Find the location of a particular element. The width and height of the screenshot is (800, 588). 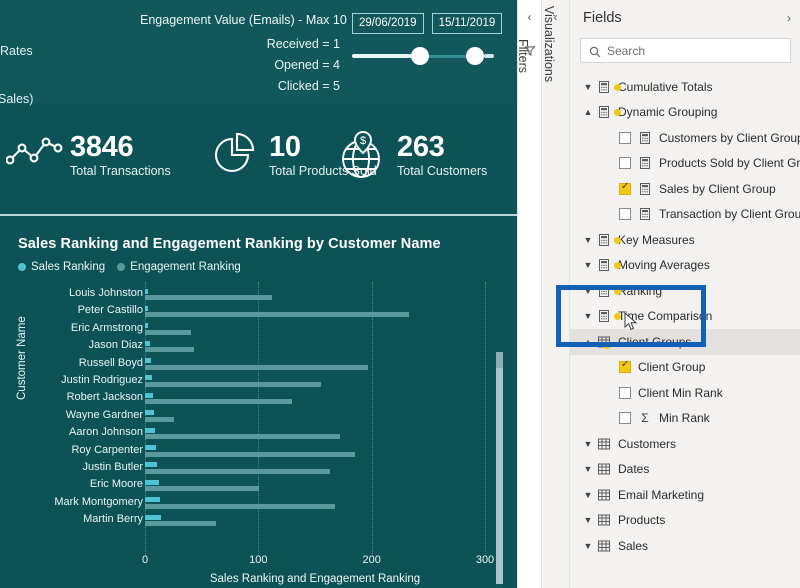

filters-panel-collapsed: ‹ Filters is located at coordinates (528, 294).